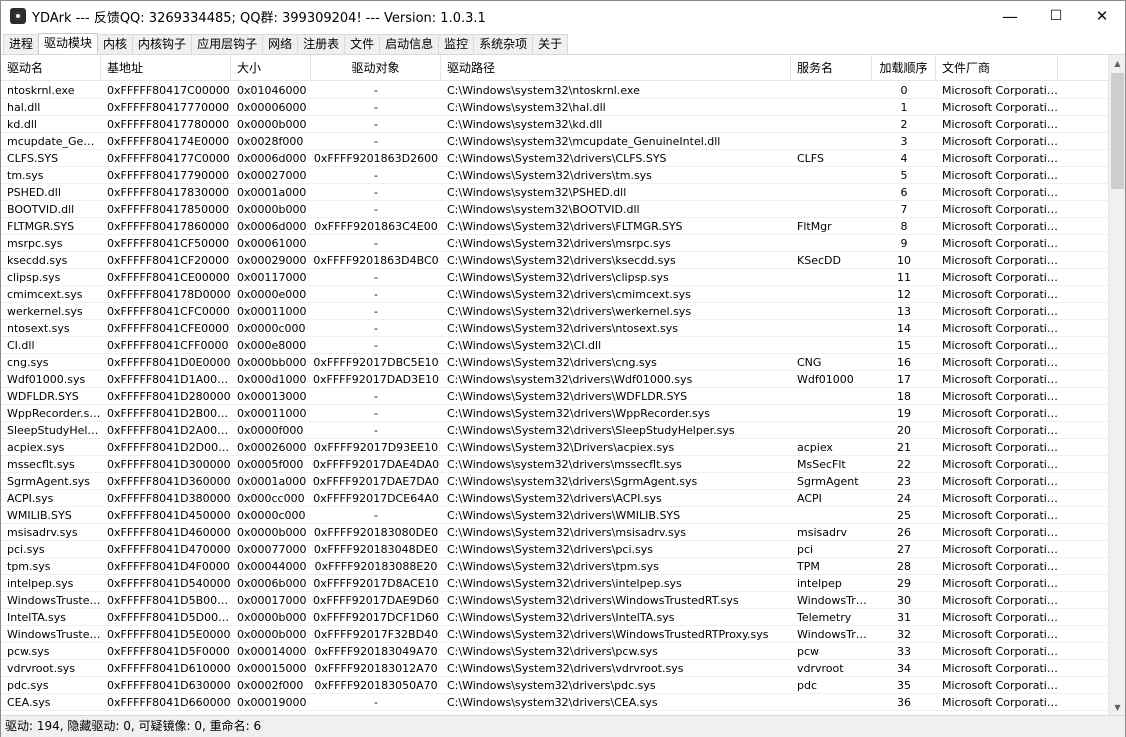  What do you see at coordinates (904, 549) in the screenshot?
I see `table-cell: 27` at bounding box center [904, 549].